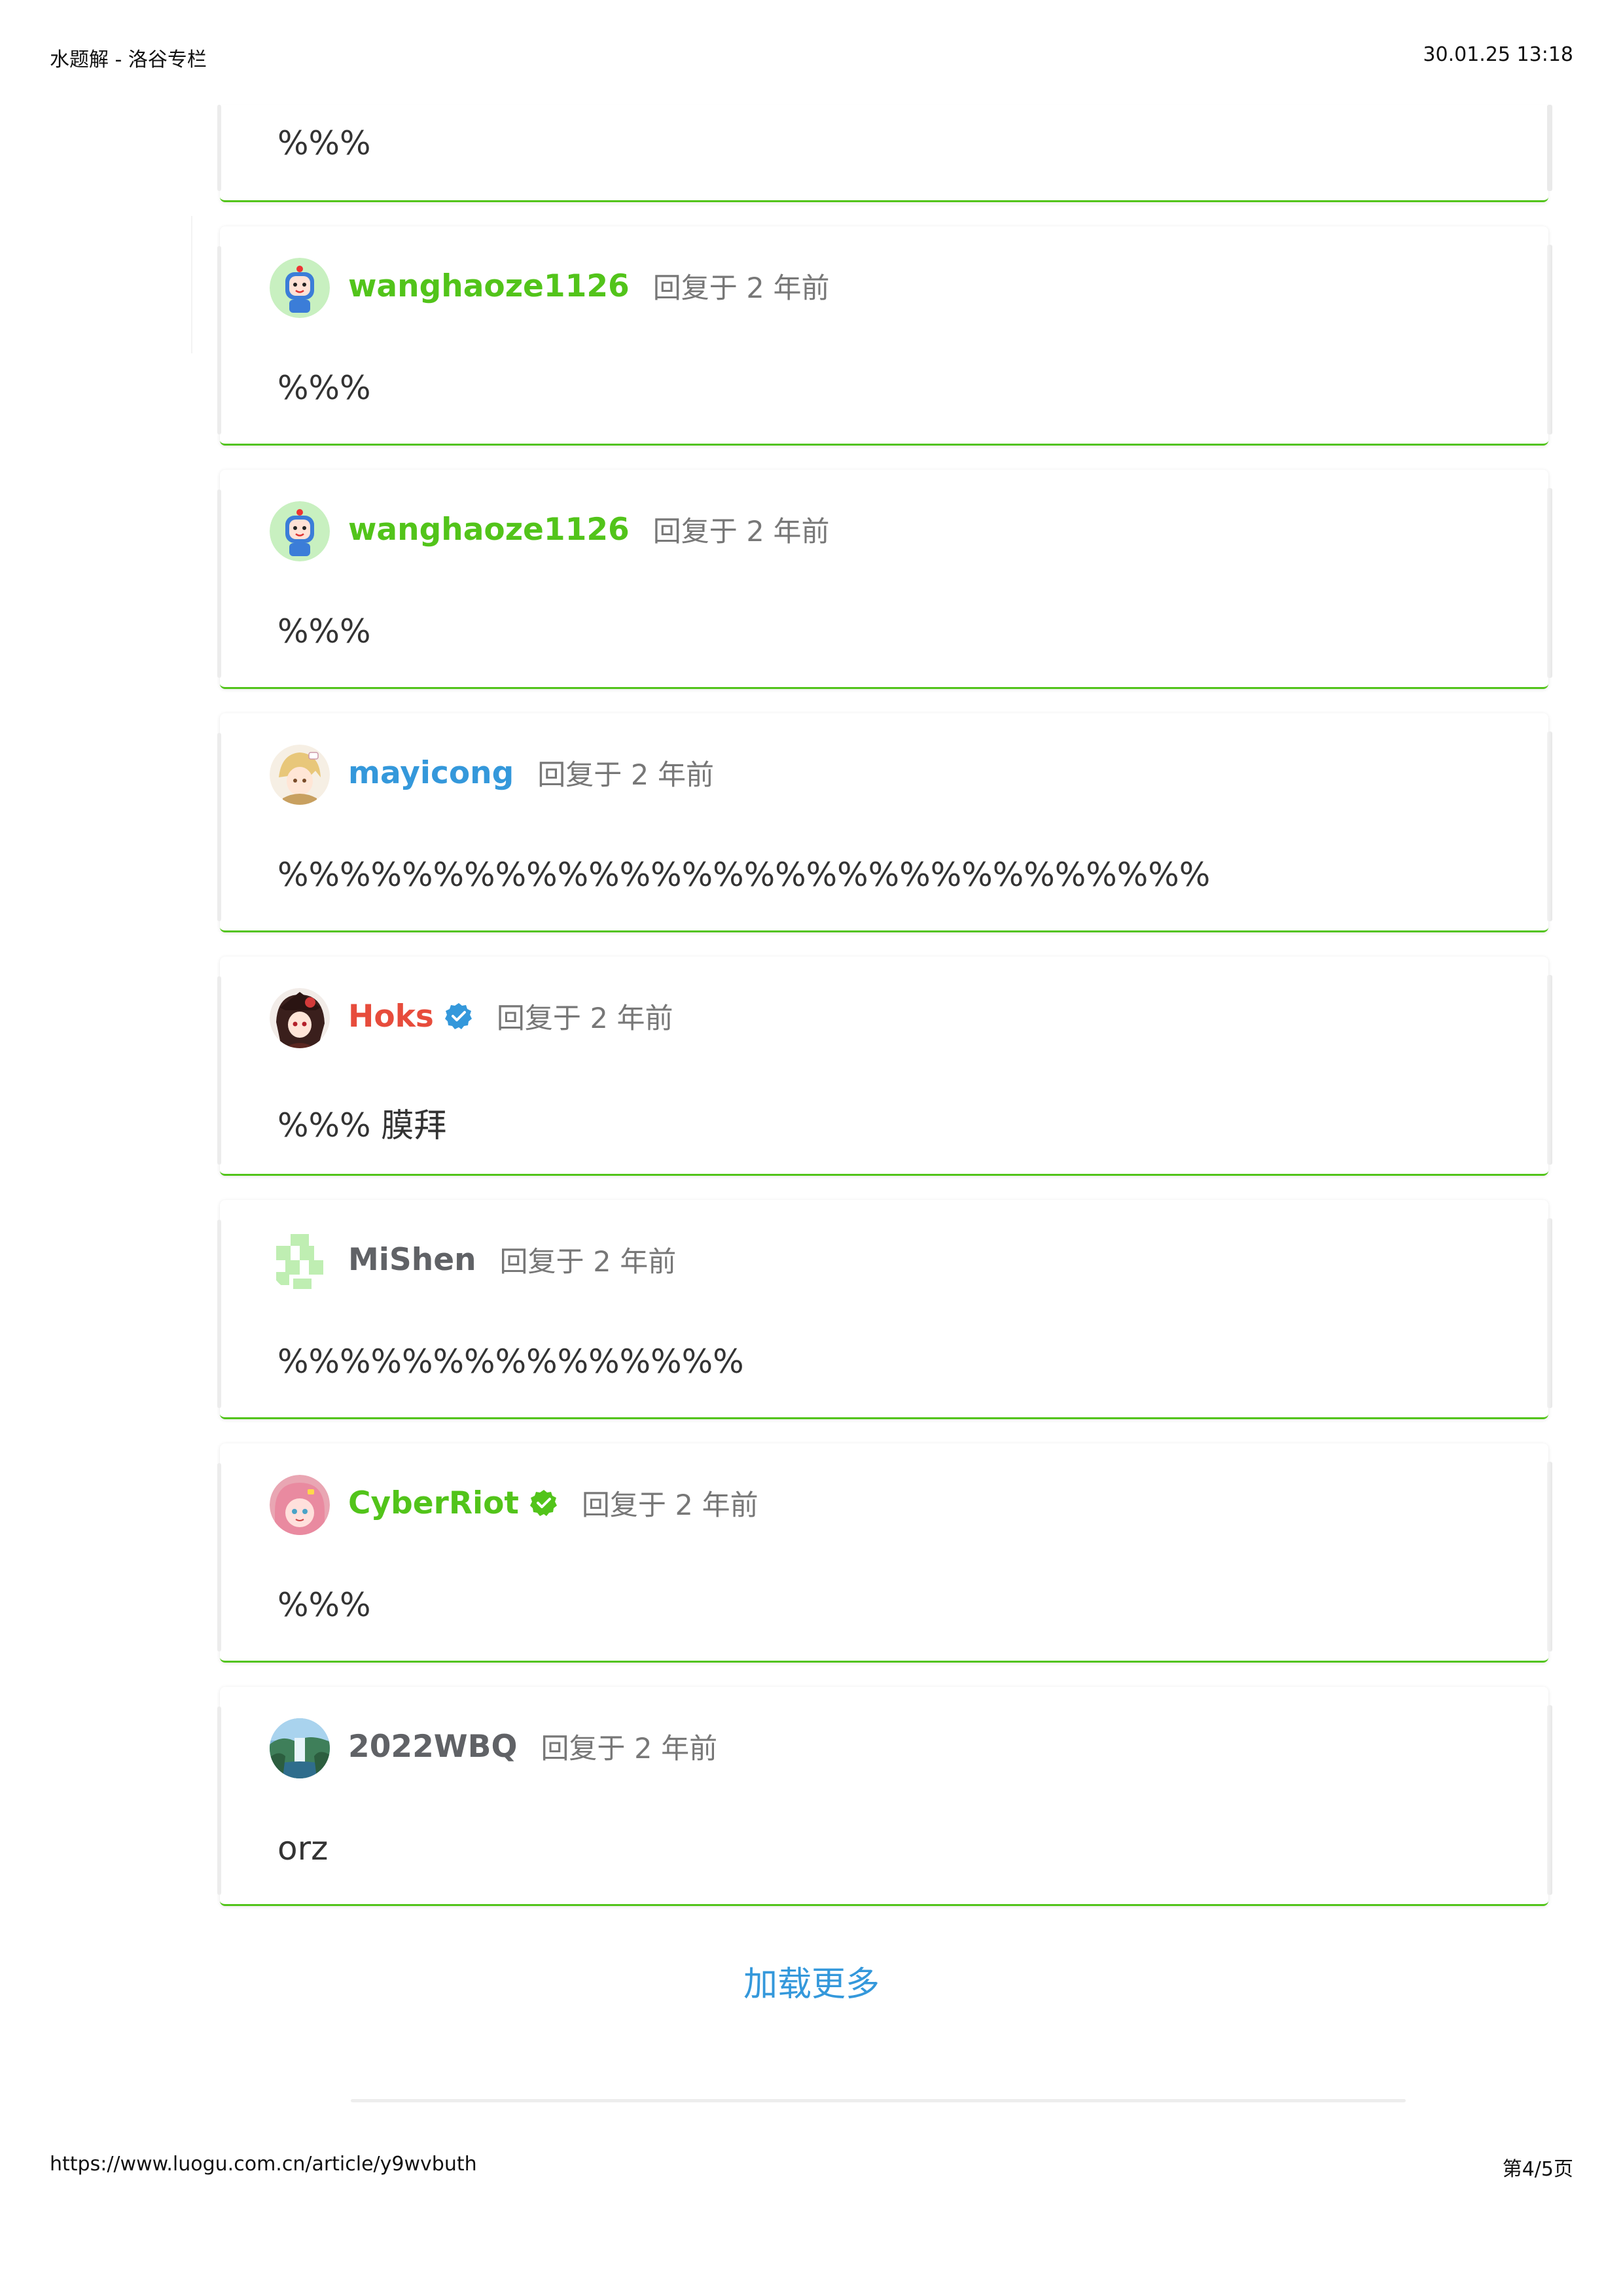 This screenshot has width=1623, height=2296. Describe the element at coordinates (884, 1797) in the screenshot. I see `comment-card: 2022WBQ 回复于 2 年前 orz` at that location.